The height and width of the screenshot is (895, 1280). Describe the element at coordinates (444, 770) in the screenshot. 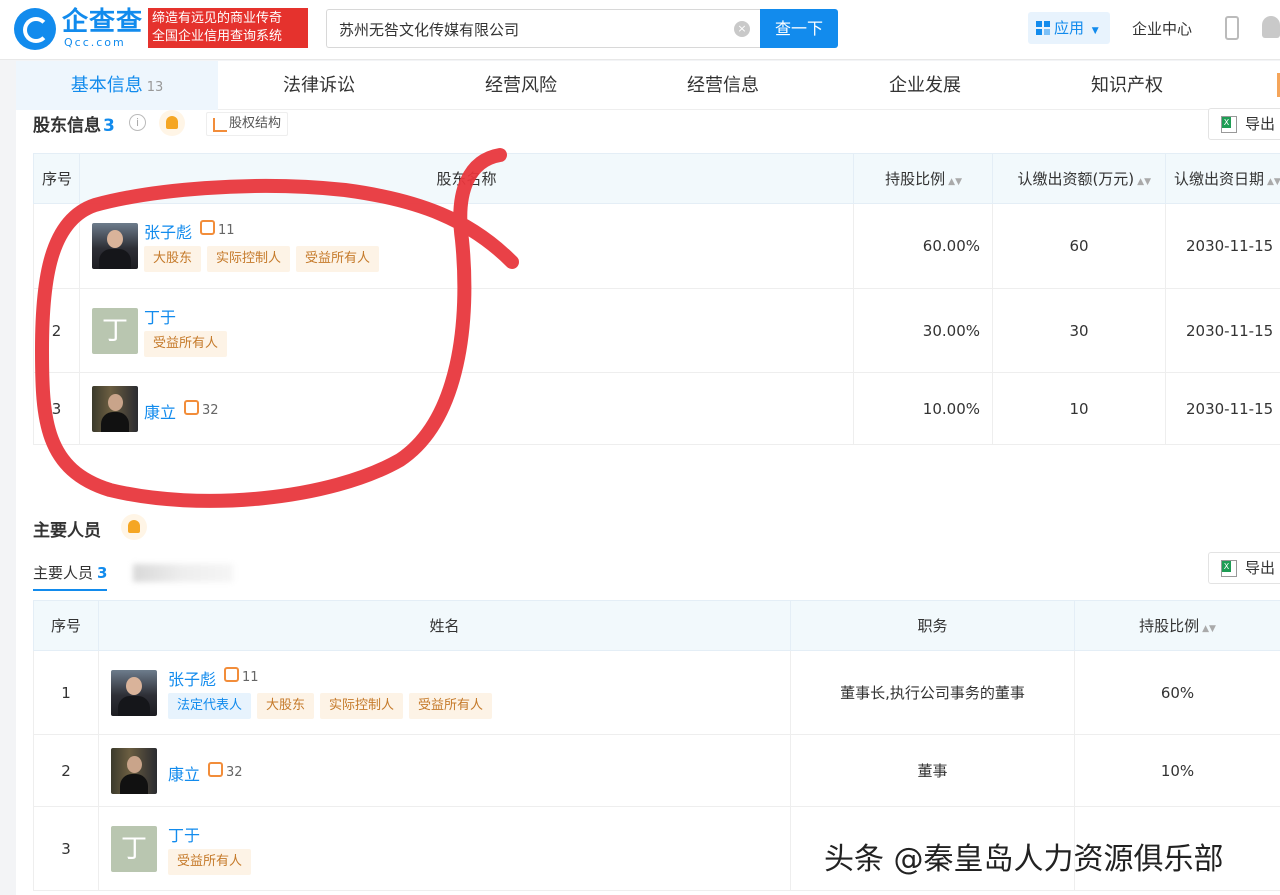

I see `person-cell: 康立 32` at that location.